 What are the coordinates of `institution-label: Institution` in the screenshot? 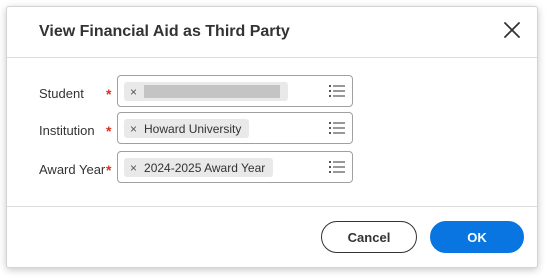 It's located at (67, 130).